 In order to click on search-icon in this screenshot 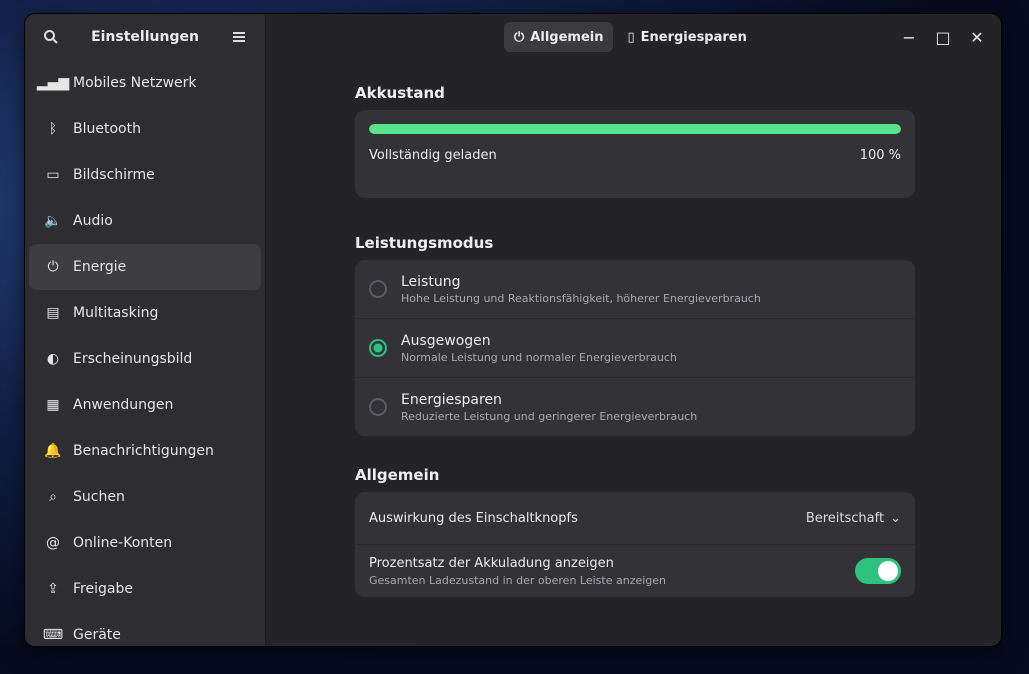, I will do `click(51, 37)`.